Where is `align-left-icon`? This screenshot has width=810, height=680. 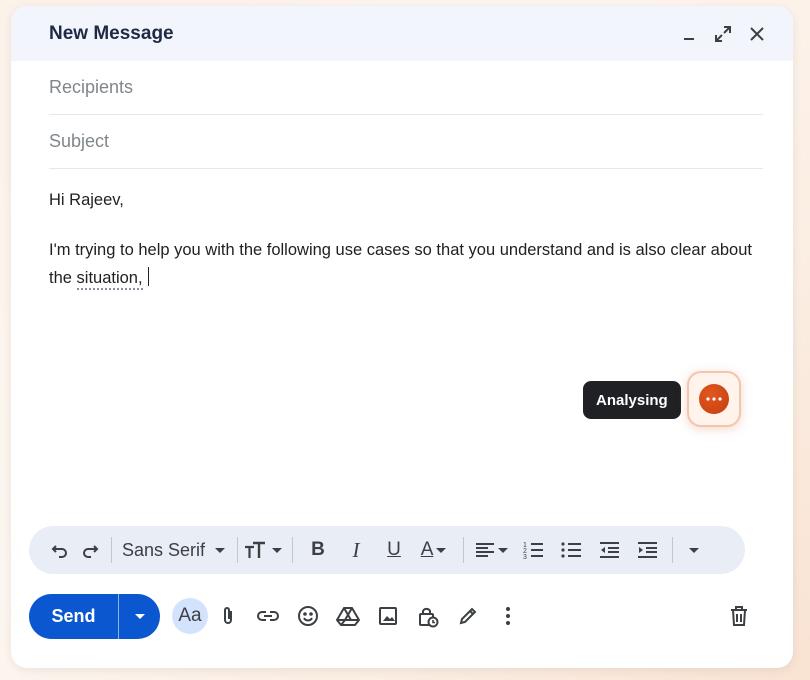
align-left-icon is located at coordinates (485, 550).